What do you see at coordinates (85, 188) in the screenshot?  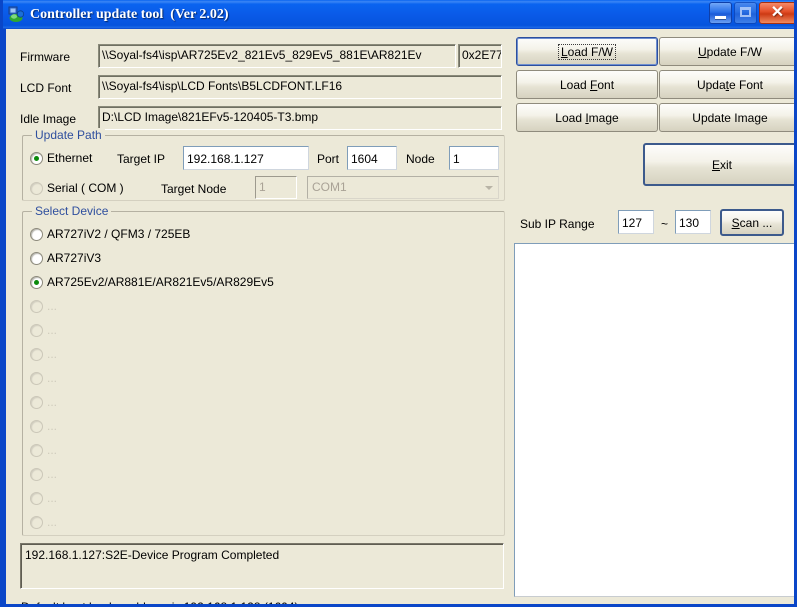 I see `radio-serial-label: Serial ( COM )` at bounding box center [85, 188].